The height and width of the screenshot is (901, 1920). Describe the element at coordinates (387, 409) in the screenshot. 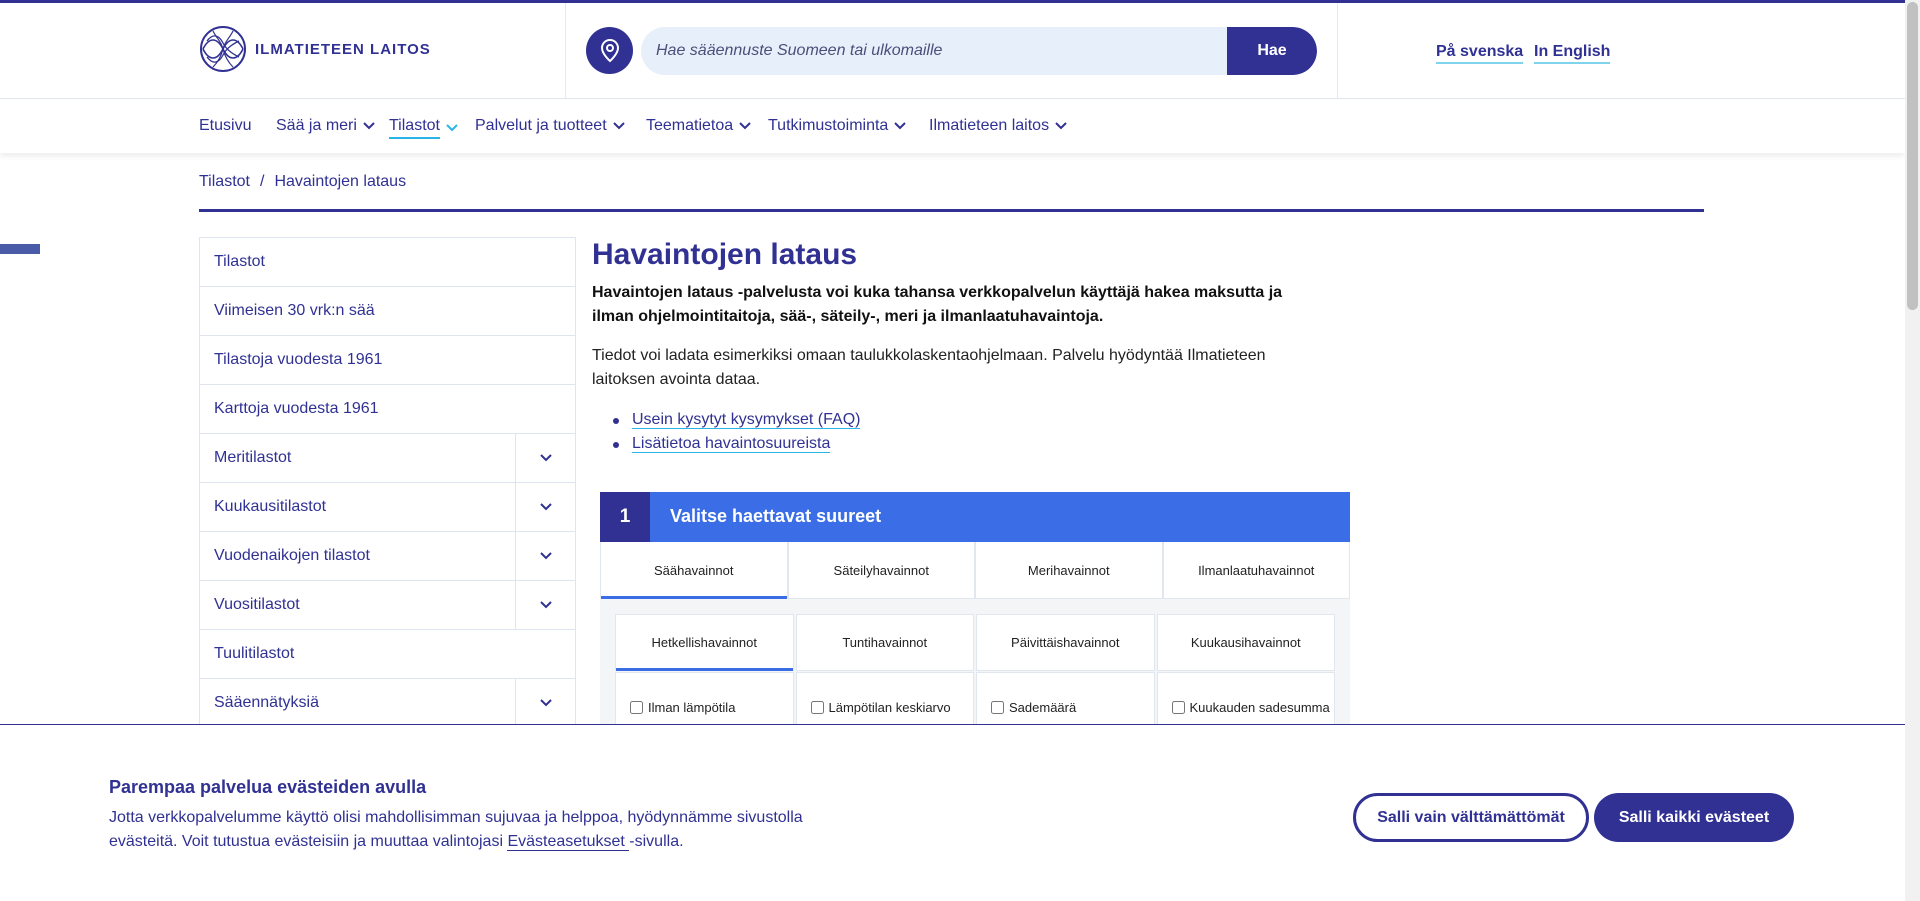

I see `sidebar-item-karttoja-1961: Karttoja vuodesta 1961` at that location.